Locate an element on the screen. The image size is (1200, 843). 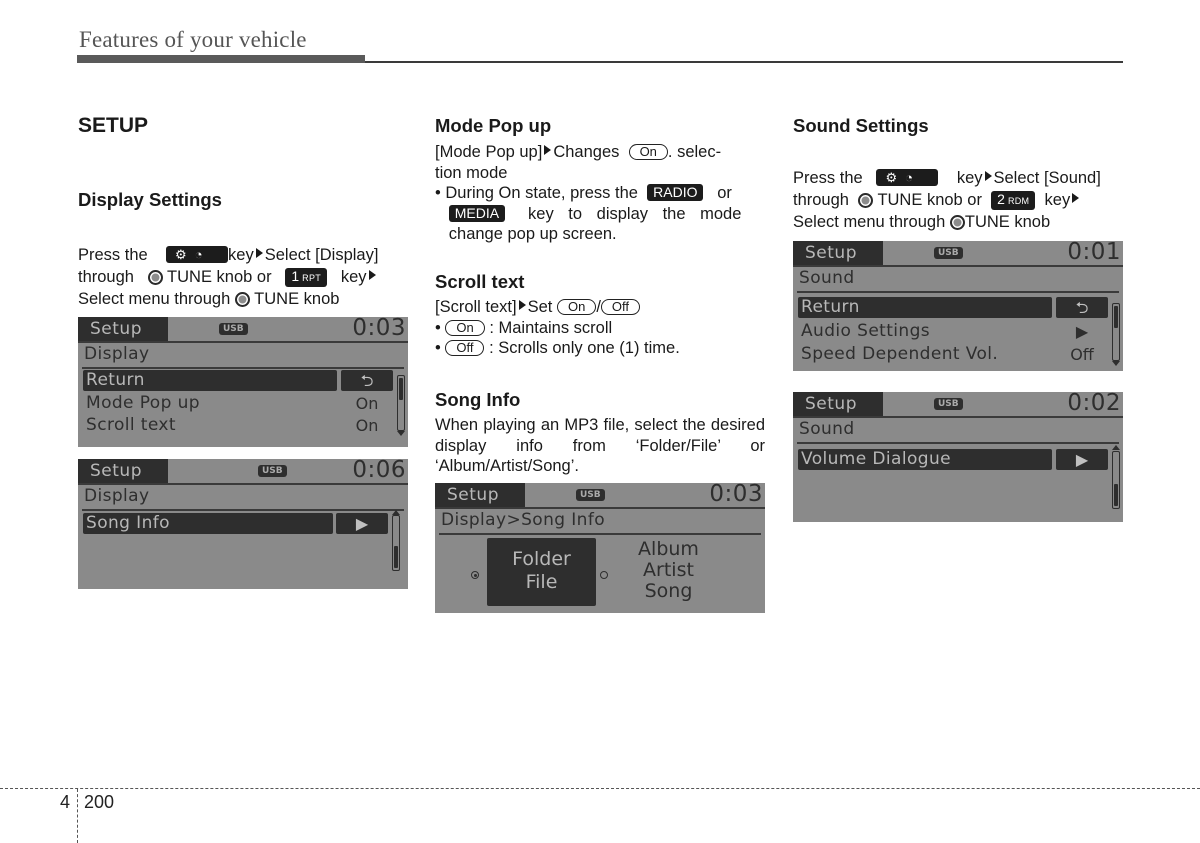
radio-selected-icon is located at coordinates (475, 575).